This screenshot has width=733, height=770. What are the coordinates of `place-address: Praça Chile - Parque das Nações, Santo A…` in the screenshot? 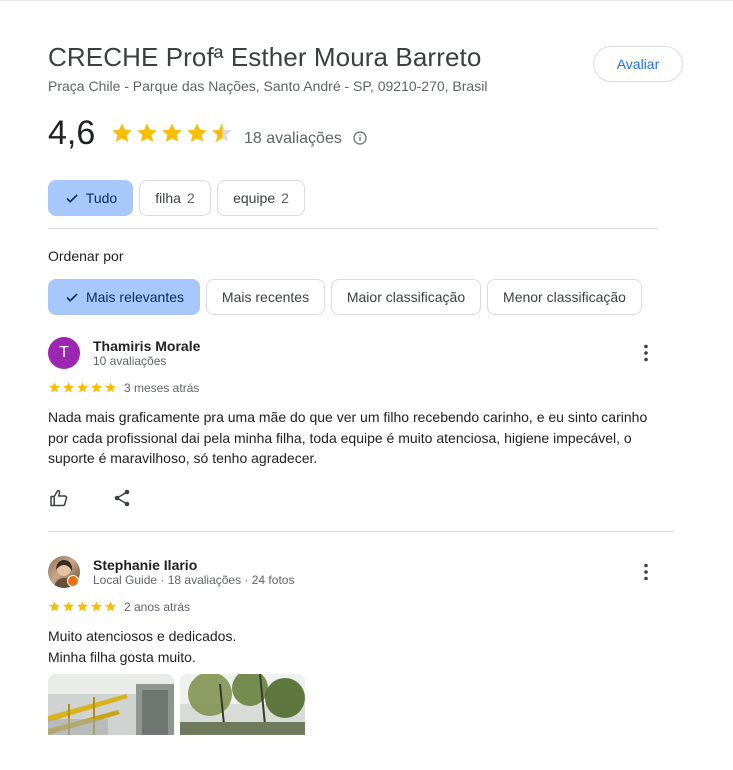 It's located at (268, 86).